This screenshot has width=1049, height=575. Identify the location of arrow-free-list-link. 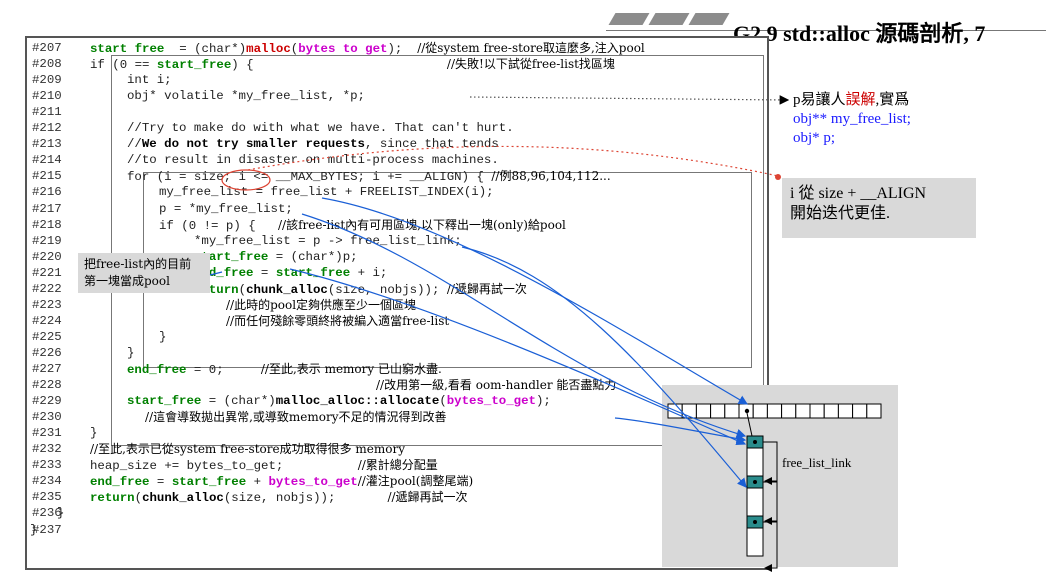
(604, 367).